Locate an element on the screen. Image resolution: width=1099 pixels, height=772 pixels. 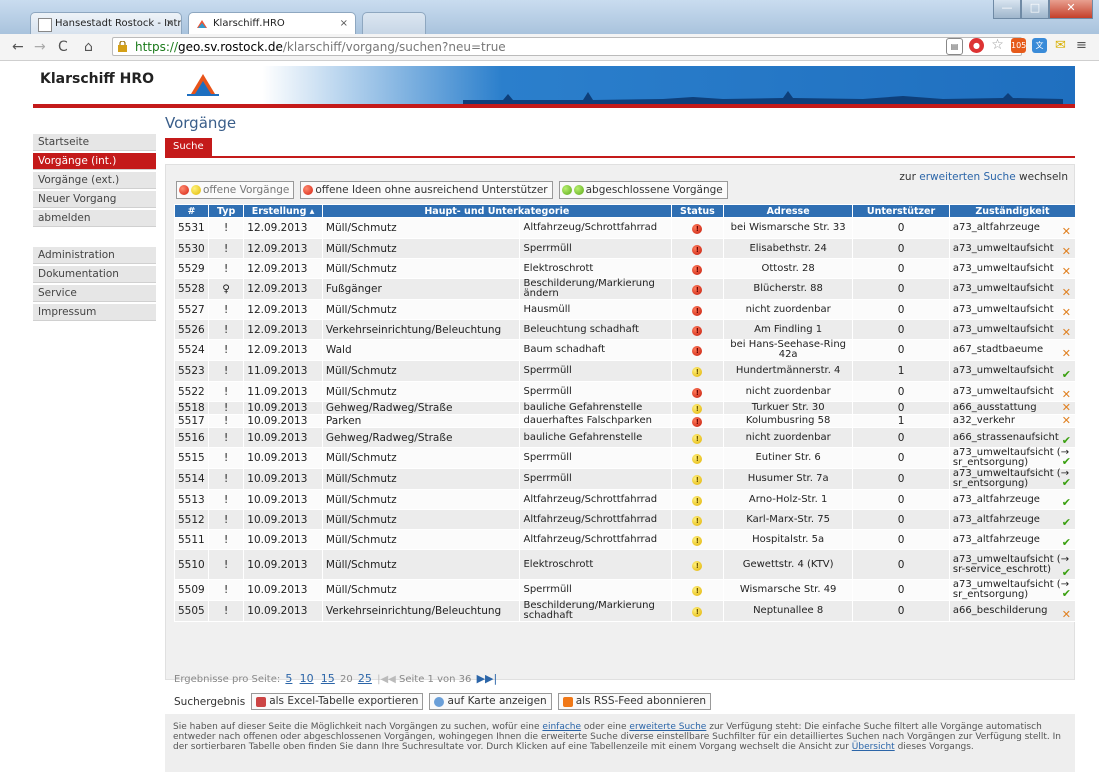
col-status: Status is located at coordinates (697, 211).